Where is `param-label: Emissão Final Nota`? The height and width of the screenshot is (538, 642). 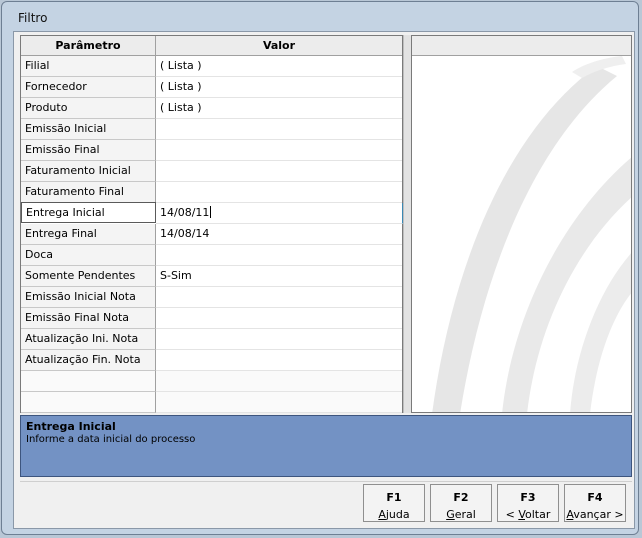
param-label: Emissão Final Nota is located at coordinates (88, 318).